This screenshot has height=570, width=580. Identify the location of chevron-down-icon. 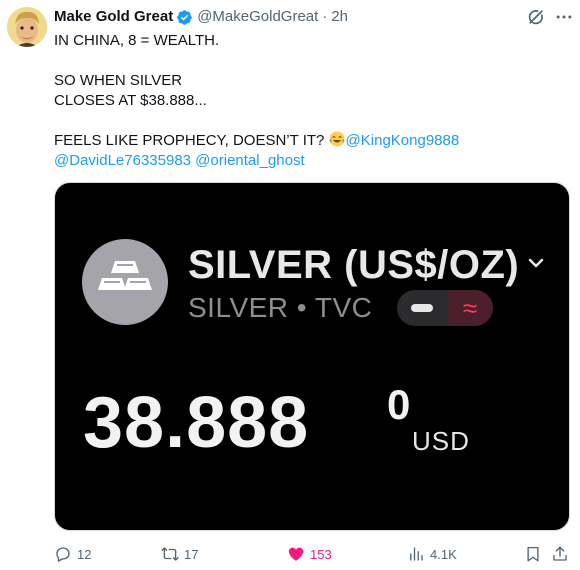
(536, 263).